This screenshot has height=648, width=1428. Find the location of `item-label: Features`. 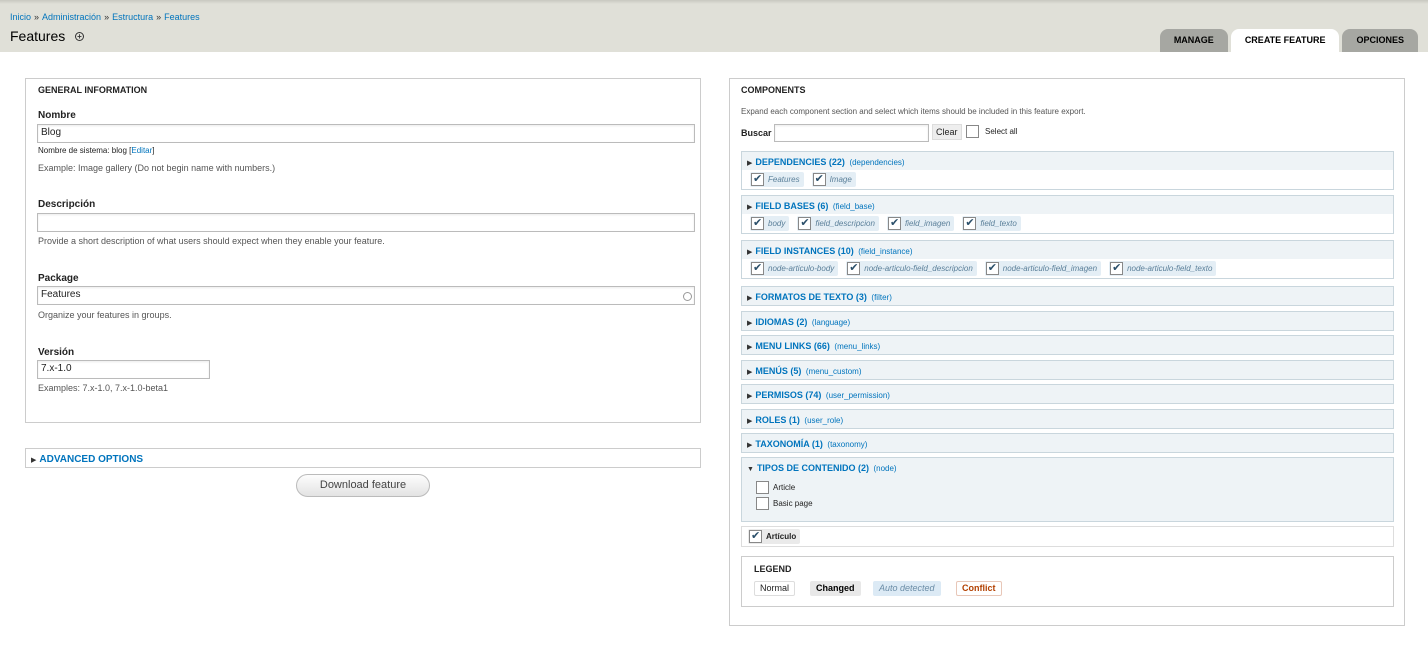

item-label: Features is located at coordinates (784, 179).